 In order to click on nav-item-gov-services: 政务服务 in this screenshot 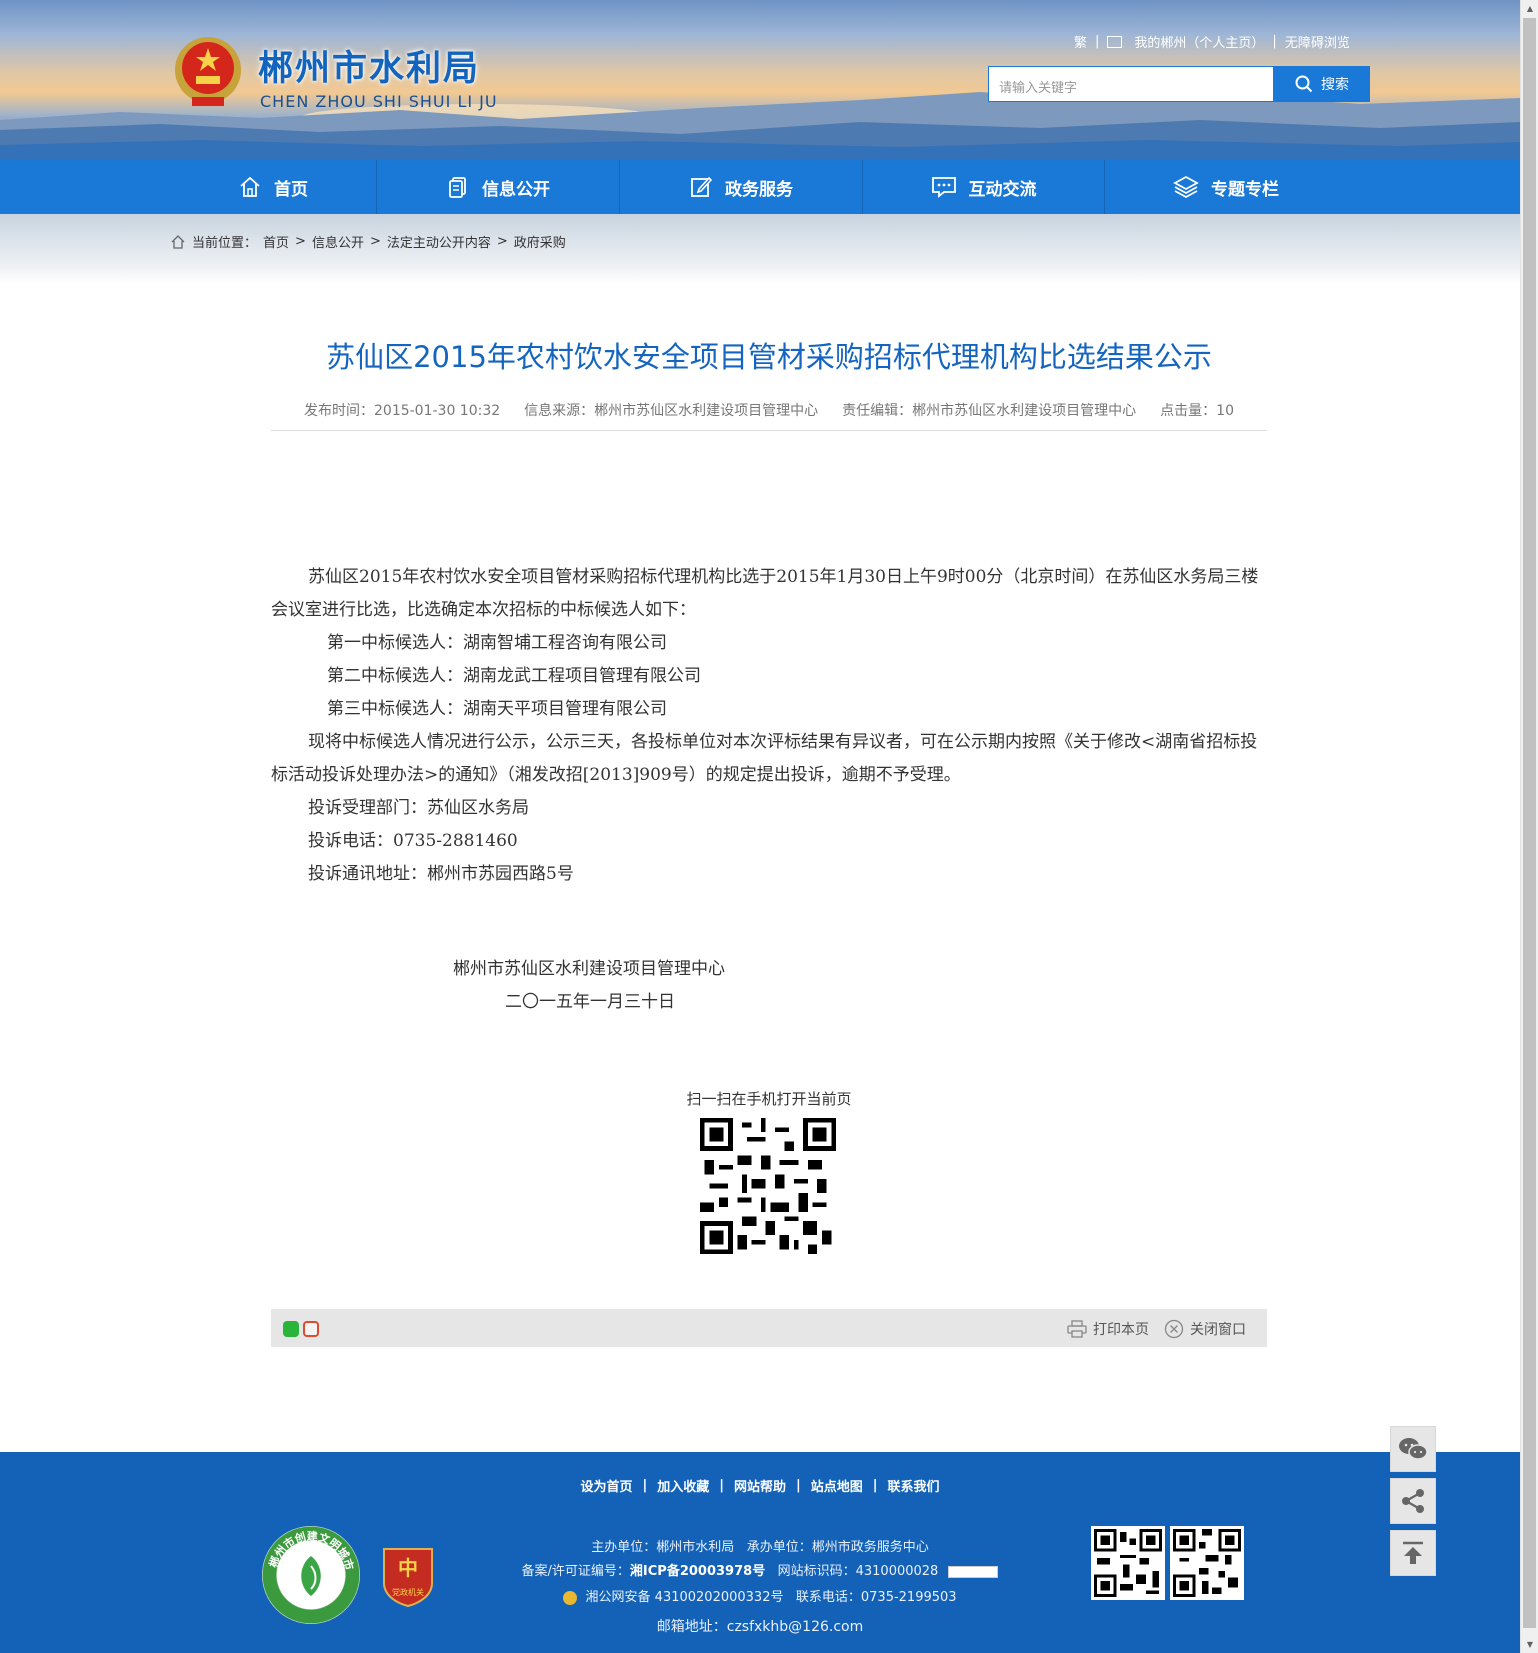, I will do `click(741, 187)`.